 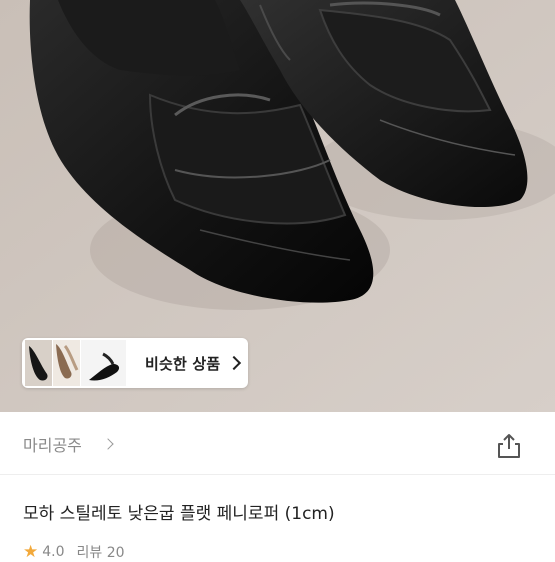 I want to click on rating-value: 4.0, so click(x=53, y=552).